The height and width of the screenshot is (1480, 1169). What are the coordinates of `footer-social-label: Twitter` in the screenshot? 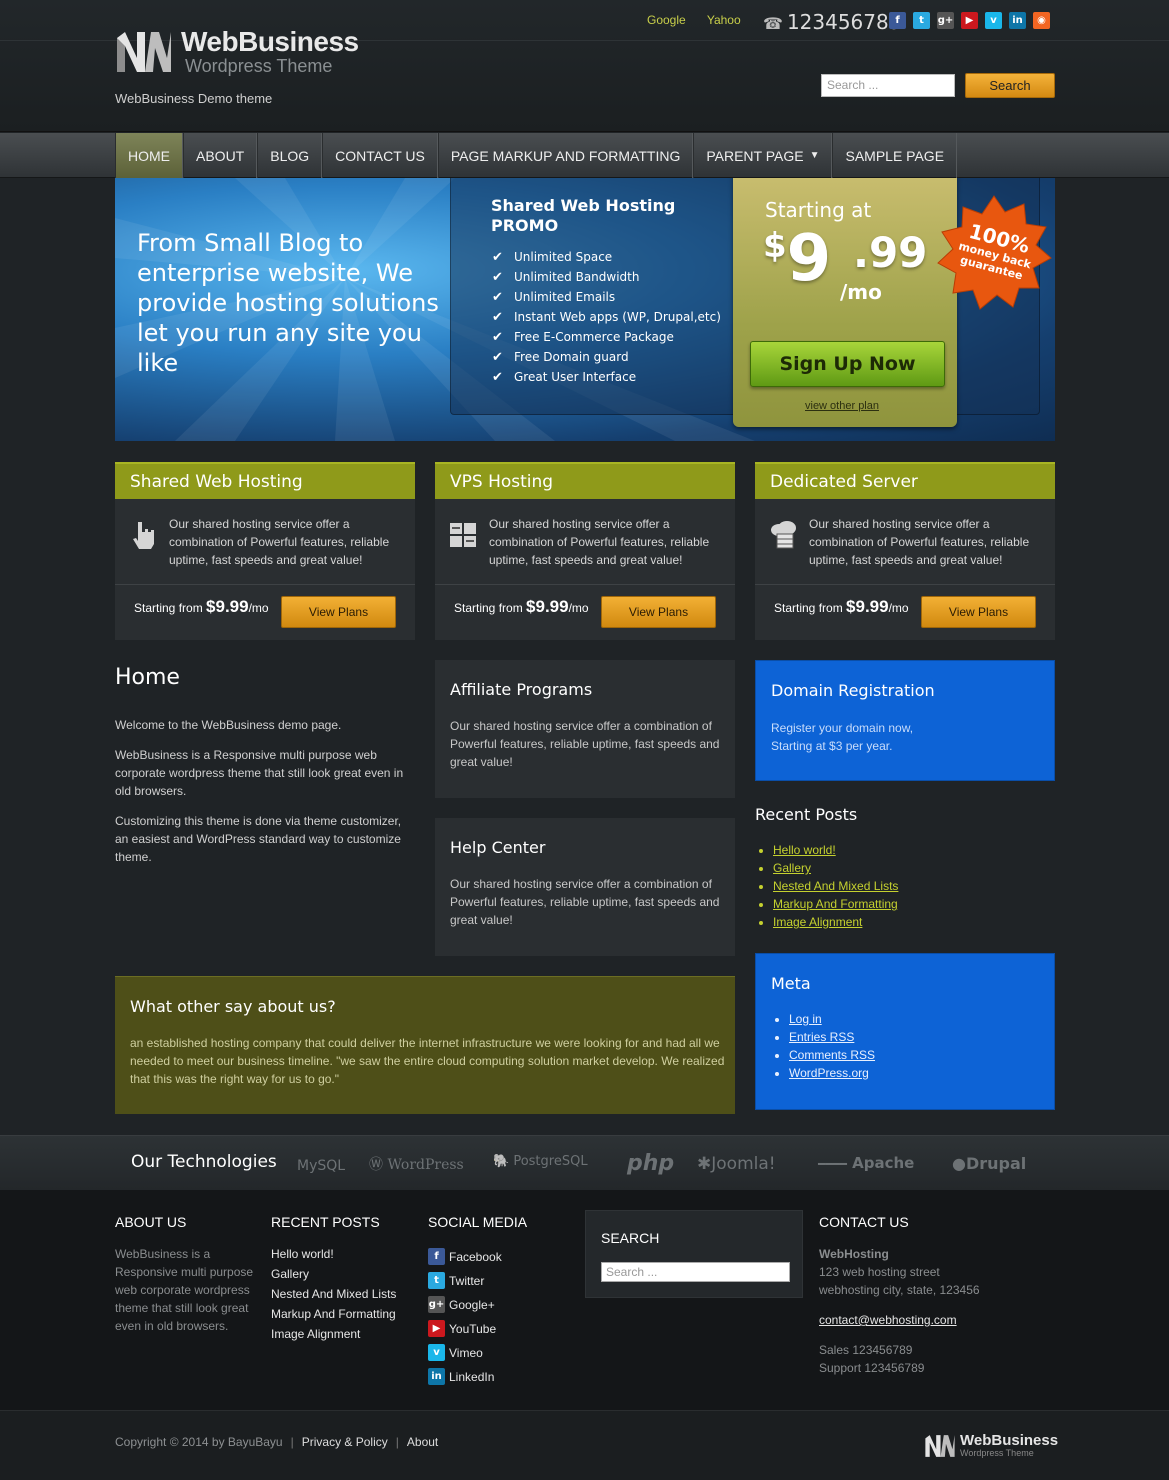 It's located at (467, 1280).